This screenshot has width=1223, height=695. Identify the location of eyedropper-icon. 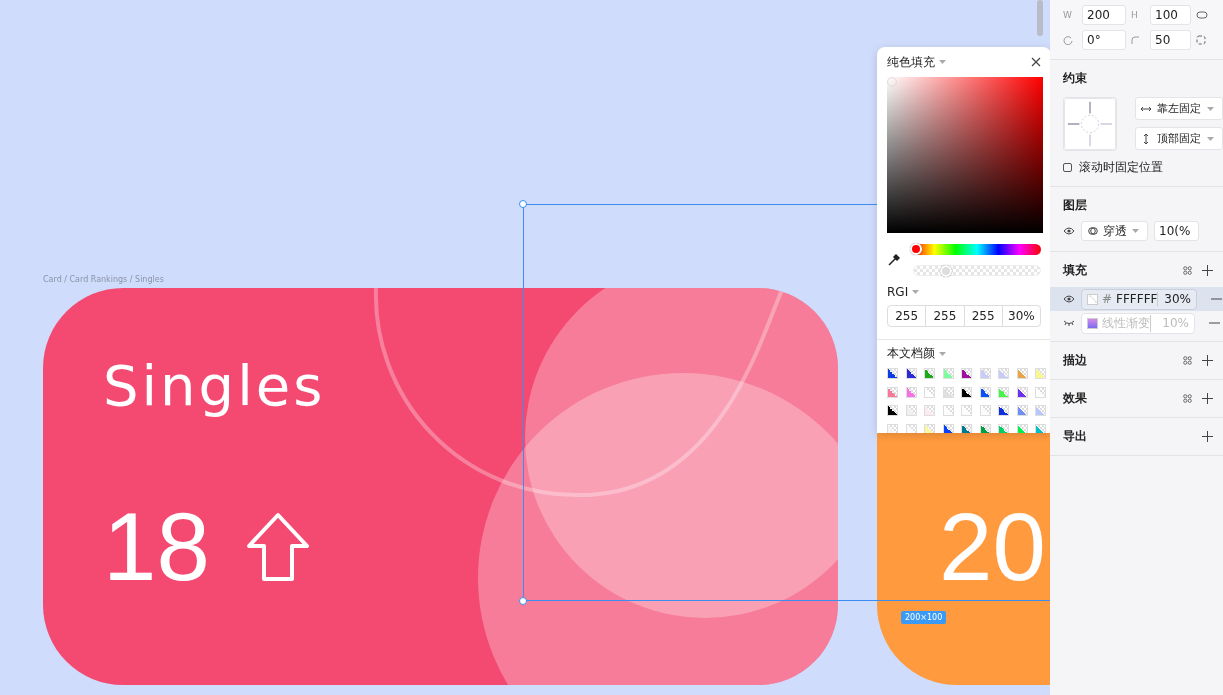
(894, 260).